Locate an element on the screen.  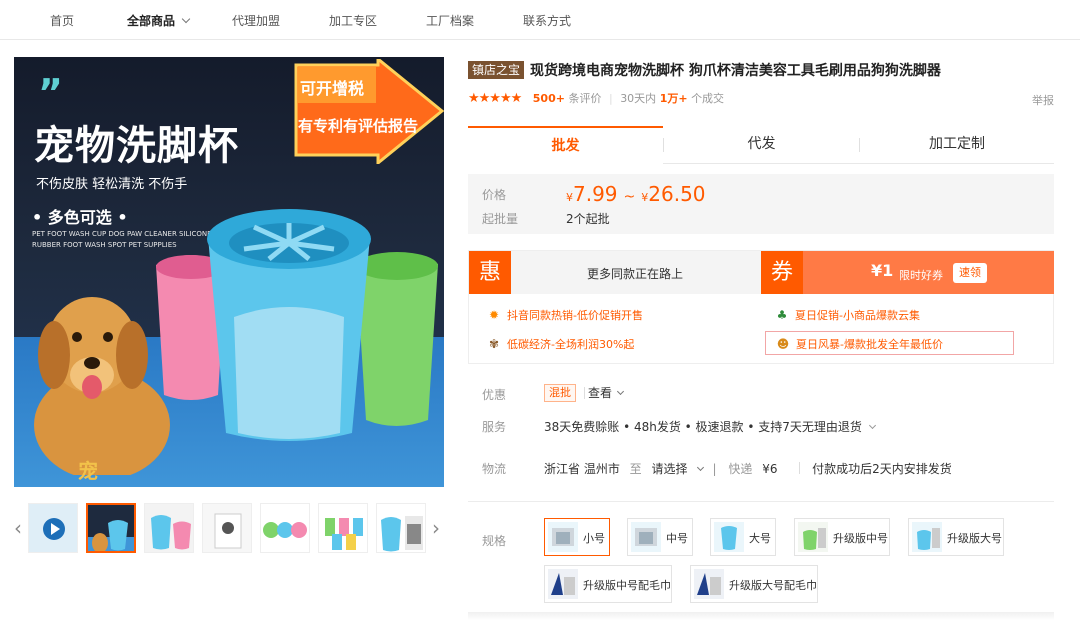
spec-option-upgraded-medium-towel: 升级版中号配毛巾 is located at coordinates (608, 584).